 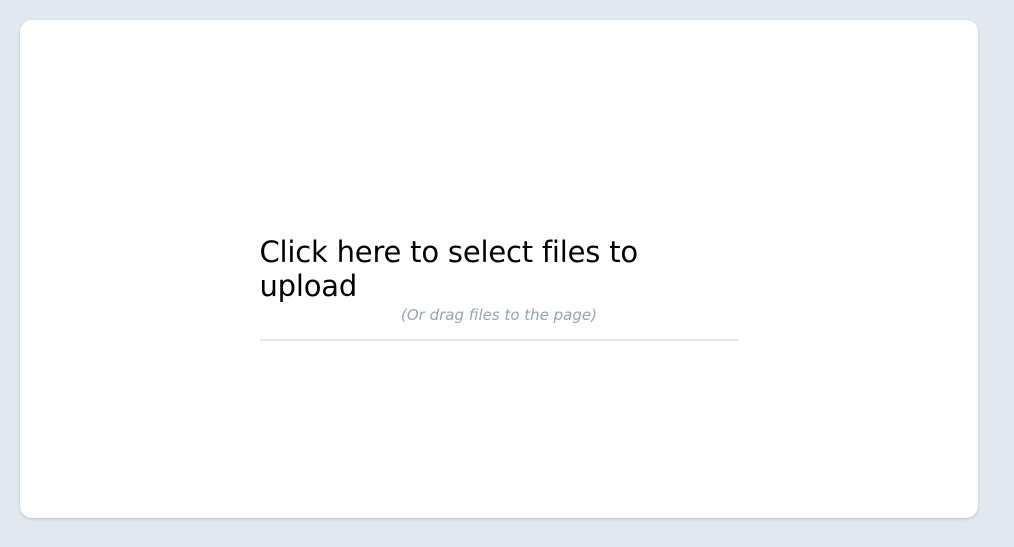 I want to click on upload-title: Click here to select files to upload, so click(x=499, y=269).